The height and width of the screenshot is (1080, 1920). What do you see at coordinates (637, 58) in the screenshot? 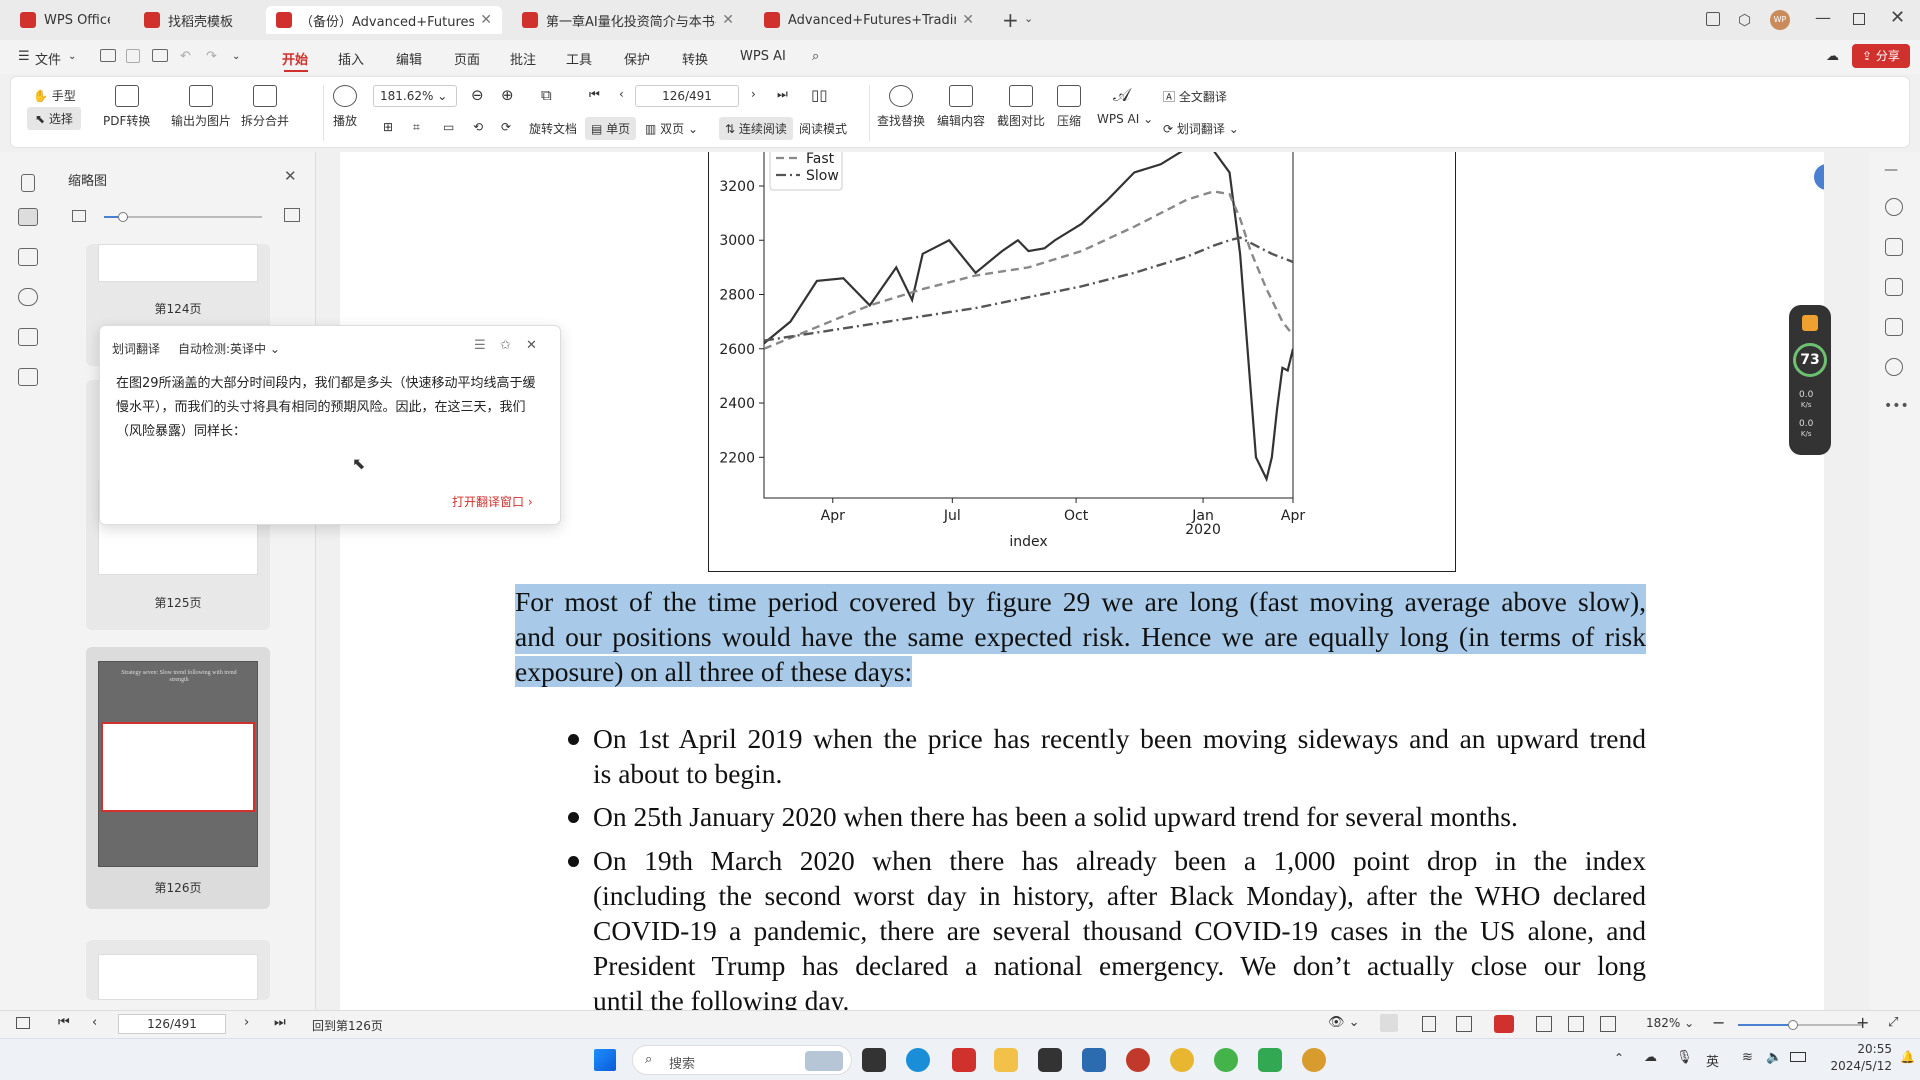
I see `menu-item-6: 保护` at bounding box center [637, 58].